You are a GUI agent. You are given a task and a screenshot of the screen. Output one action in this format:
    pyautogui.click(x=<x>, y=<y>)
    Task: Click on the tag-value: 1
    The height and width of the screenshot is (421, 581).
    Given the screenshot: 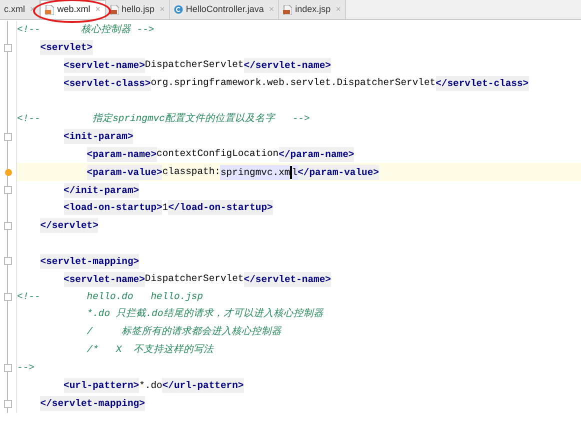 What is the action you would take?
    pyautogui.click(x=165, y=207)
    